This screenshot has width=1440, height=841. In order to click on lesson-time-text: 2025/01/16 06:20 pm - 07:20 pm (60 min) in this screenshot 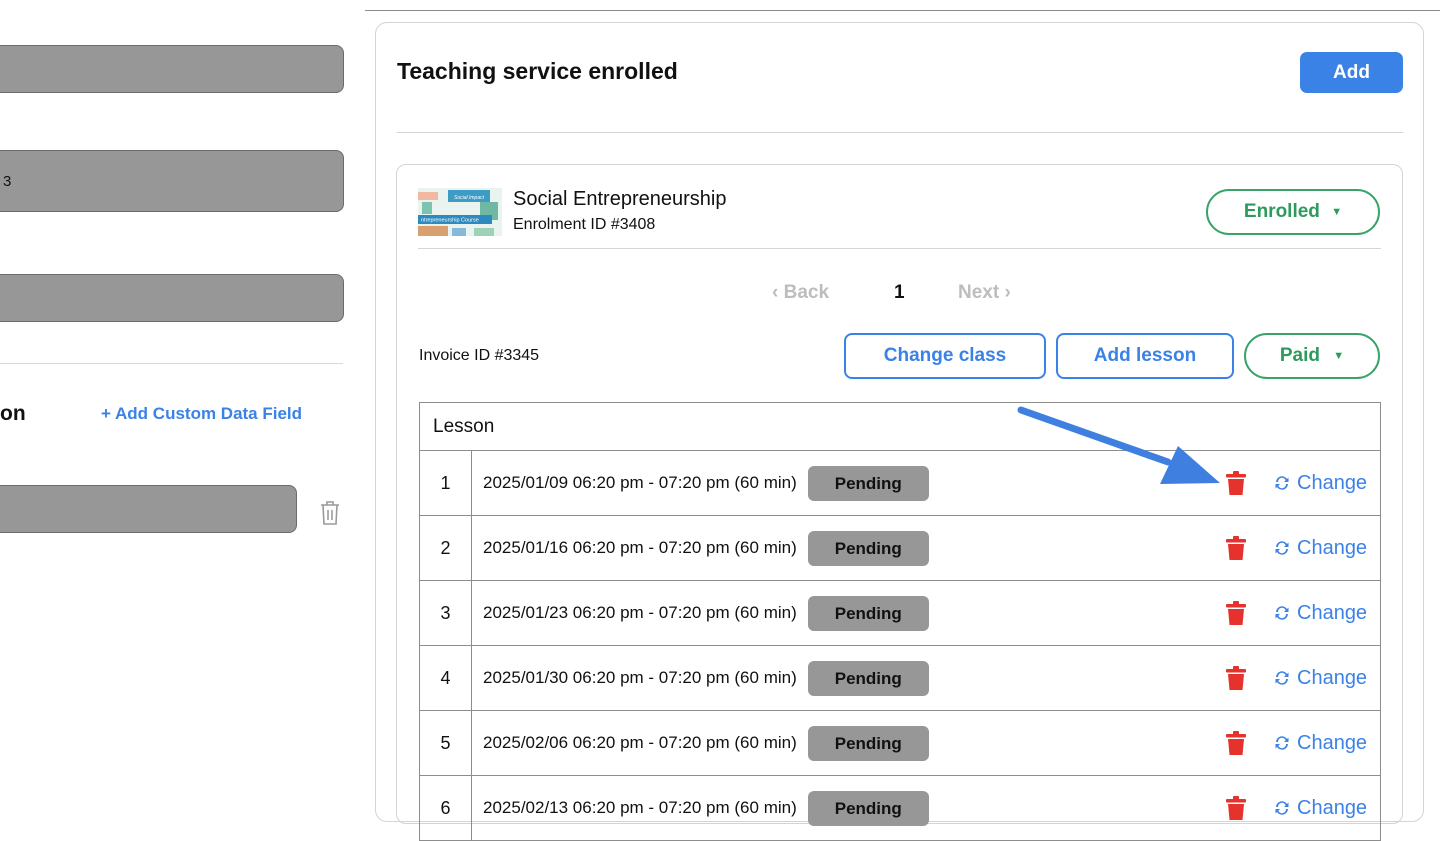, I will do `click(640, 547)`.